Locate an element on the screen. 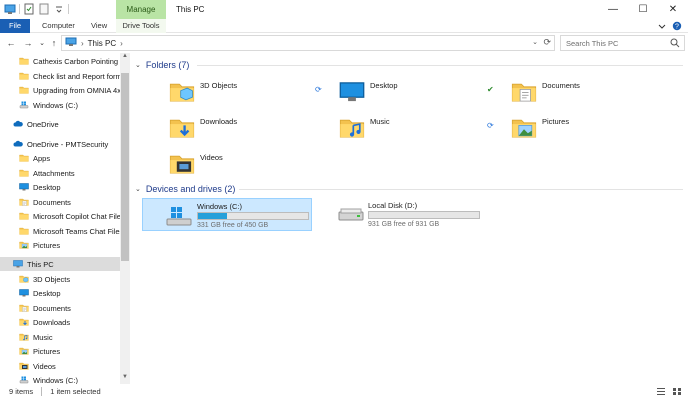 The image size is (688, 399). search-box: Search This PC is located at coordinates (622, 43).